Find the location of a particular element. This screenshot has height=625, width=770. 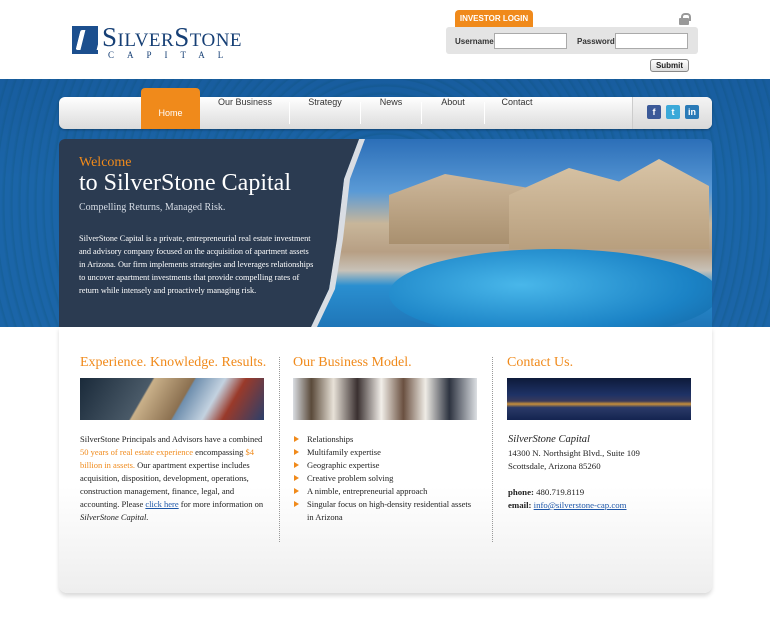

nav-item-contact: Contact is located at coordinates (517, 113).